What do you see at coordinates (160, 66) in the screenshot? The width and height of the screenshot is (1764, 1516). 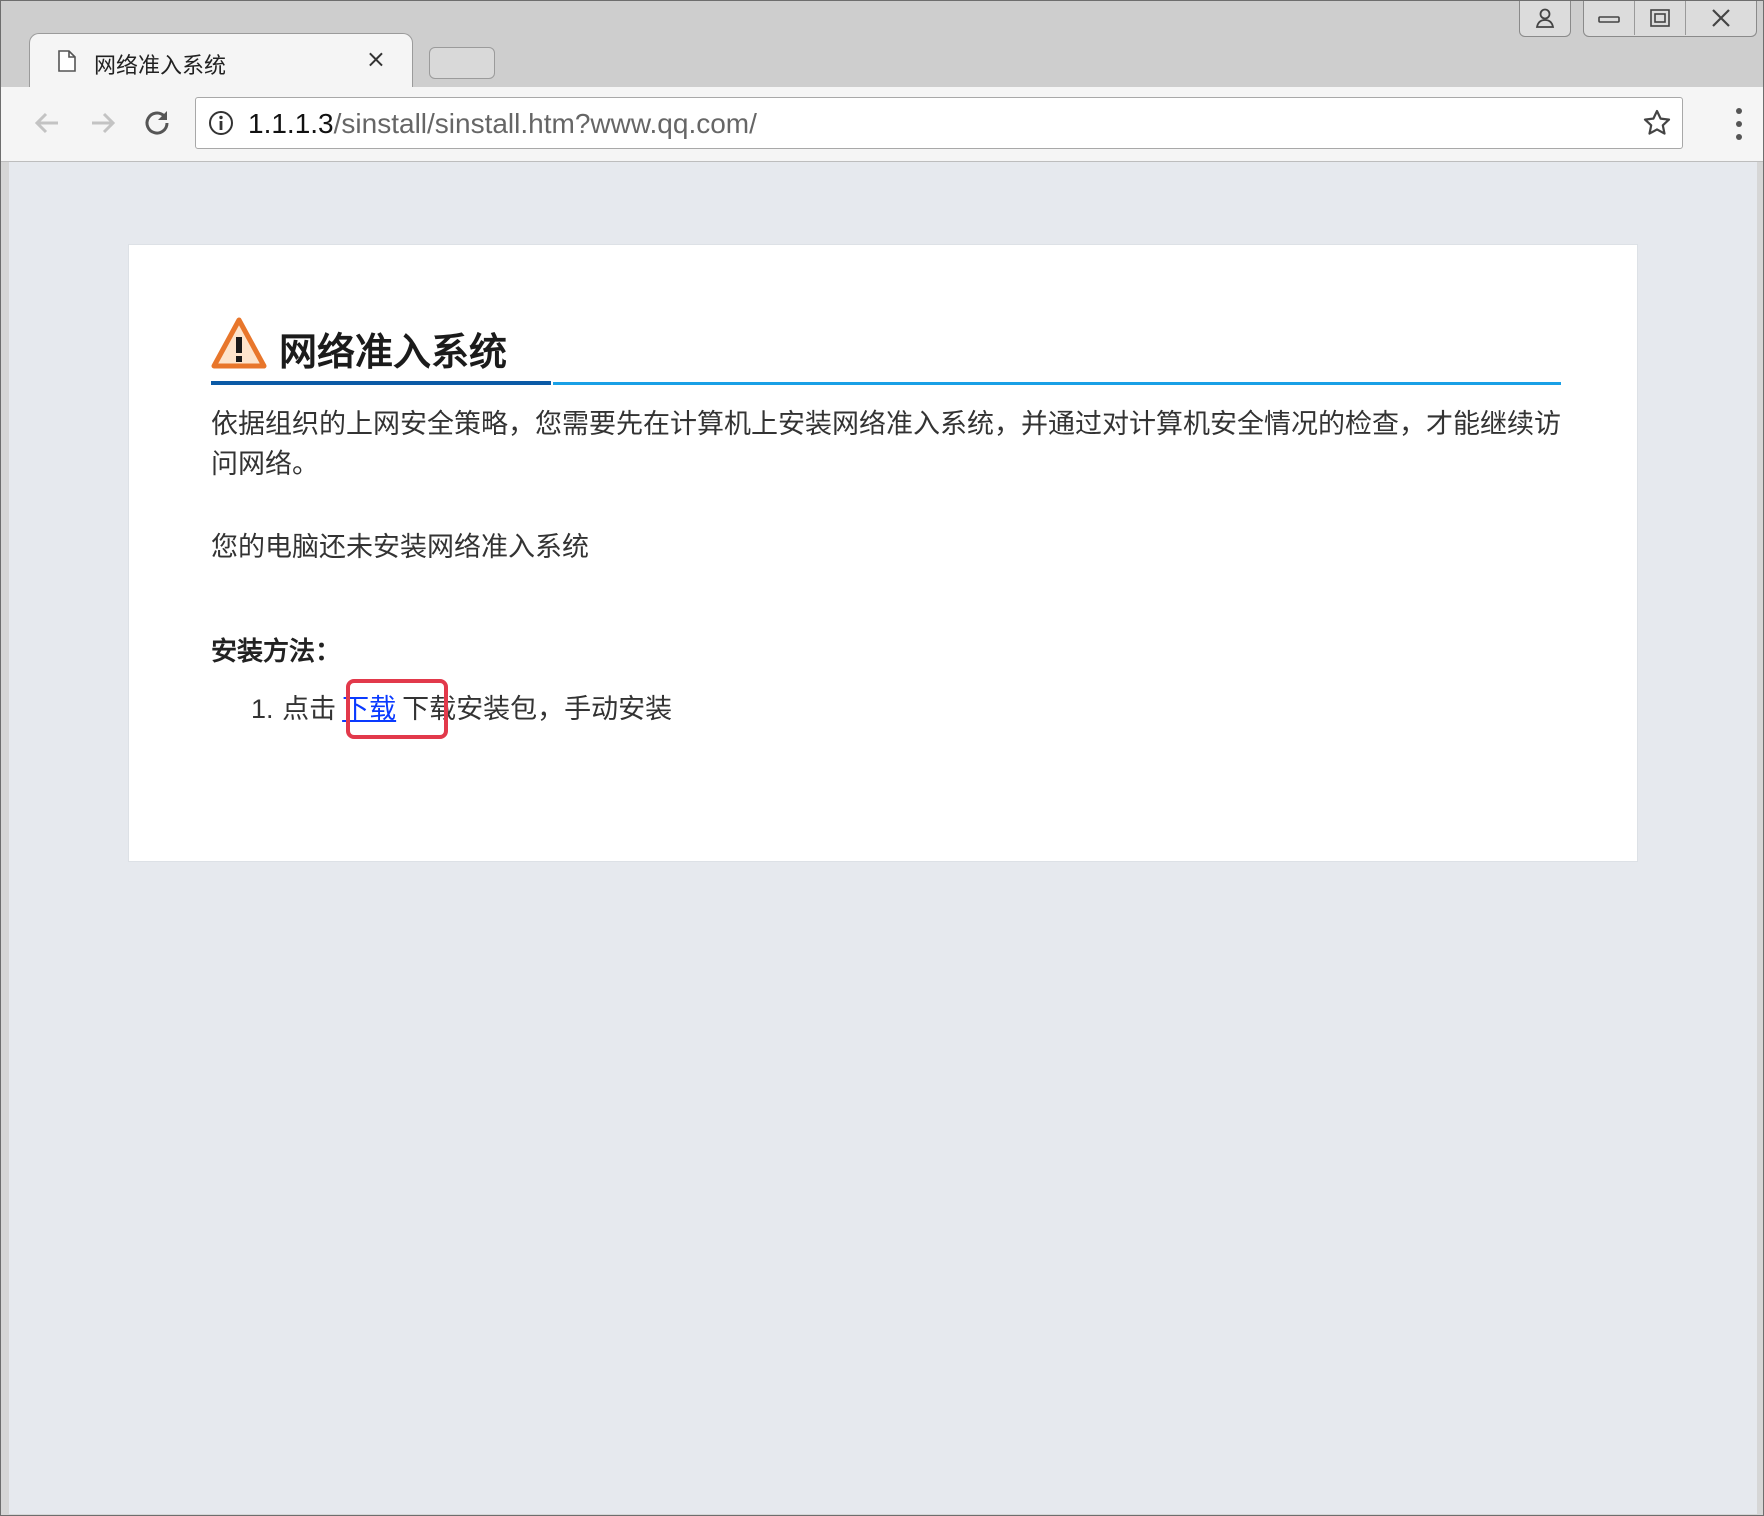 I see `tab-title: 网络准入系统` at bounding box center [160, 66].